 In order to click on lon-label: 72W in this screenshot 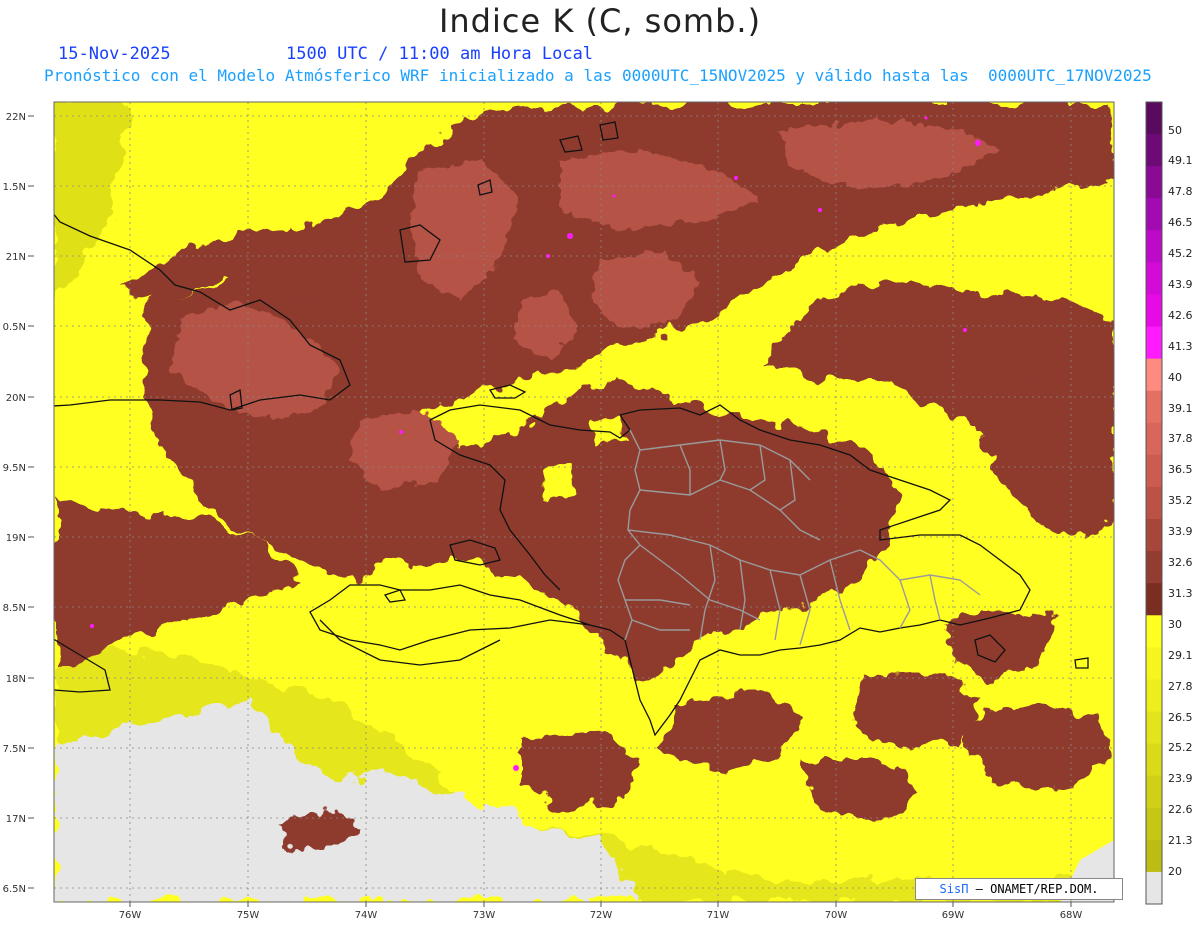, I will do `click(601, 915)`.